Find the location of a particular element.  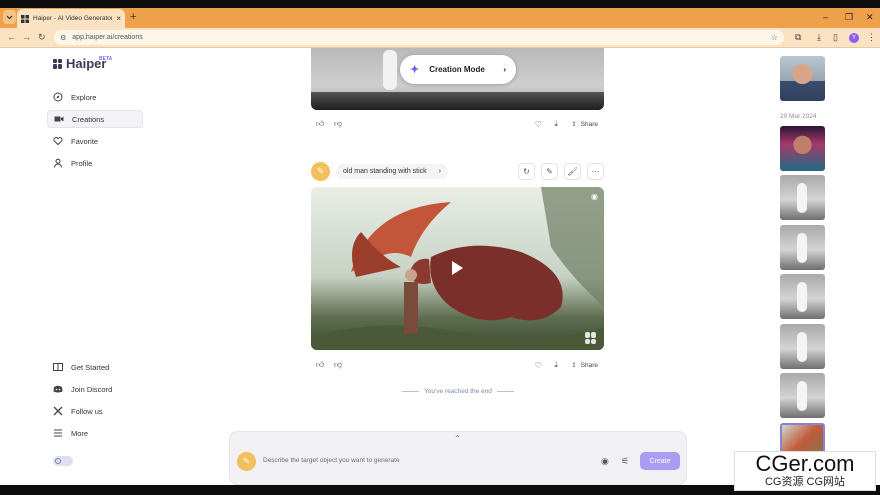

sidebar-item-label: Follow us is located at coordinates (87, 411).